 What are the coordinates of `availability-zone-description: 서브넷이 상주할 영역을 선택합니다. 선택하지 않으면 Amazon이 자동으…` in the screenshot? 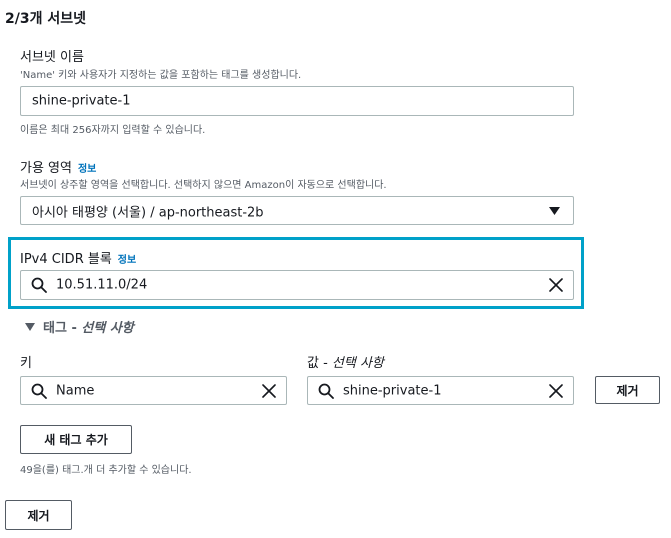 It's located at (203, 185).